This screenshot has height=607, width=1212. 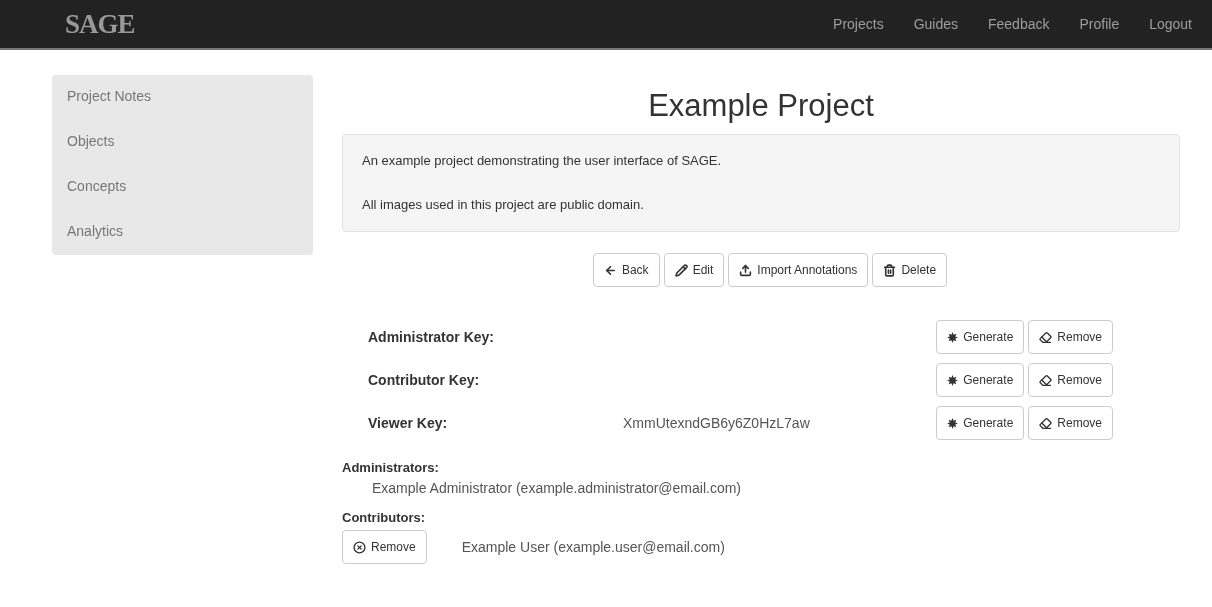 I want to click on member-text: Example User (example.user@email.com), so click(x=593, y=547).